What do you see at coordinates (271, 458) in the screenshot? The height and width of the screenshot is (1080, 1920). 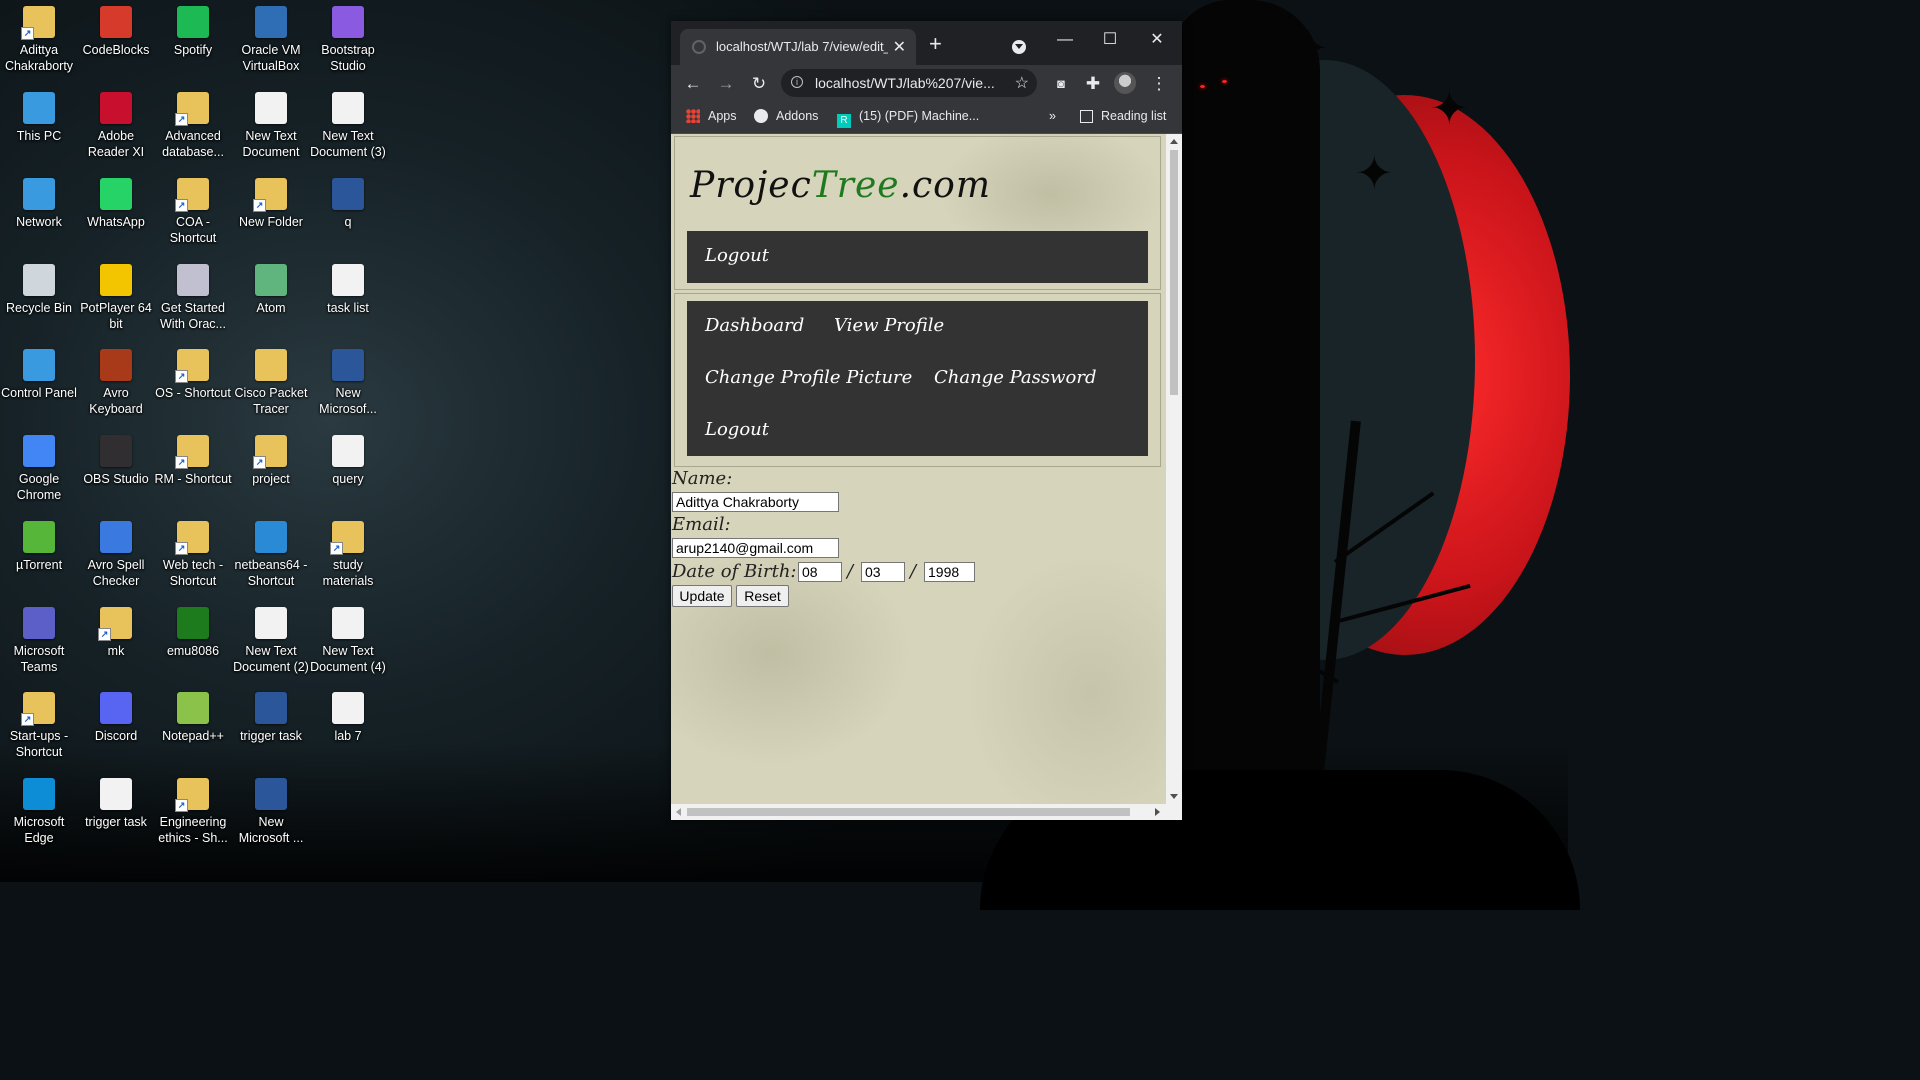 I see `desktop-icon: ↗ project` at bounding box center [271, 458].